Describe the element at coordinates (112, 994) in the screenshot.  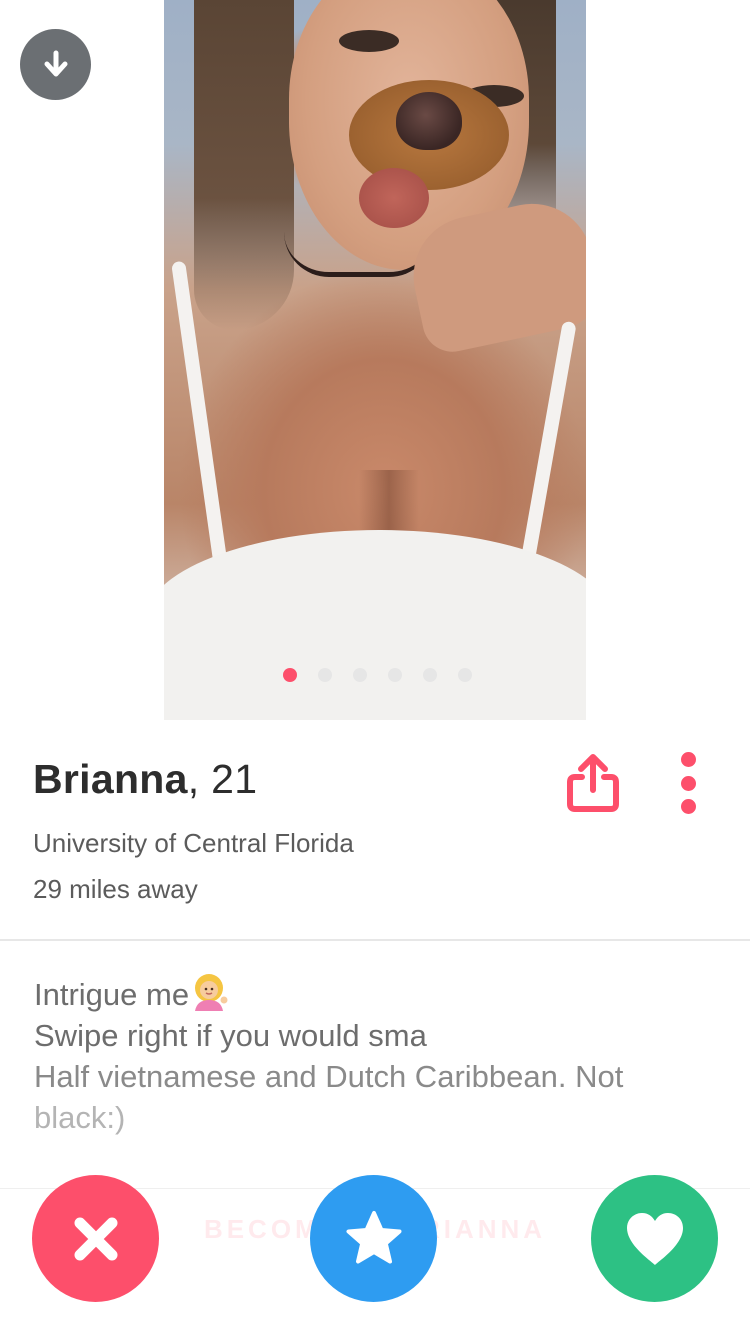
I see `bio-line-1-text: Intrigue me` at that location.